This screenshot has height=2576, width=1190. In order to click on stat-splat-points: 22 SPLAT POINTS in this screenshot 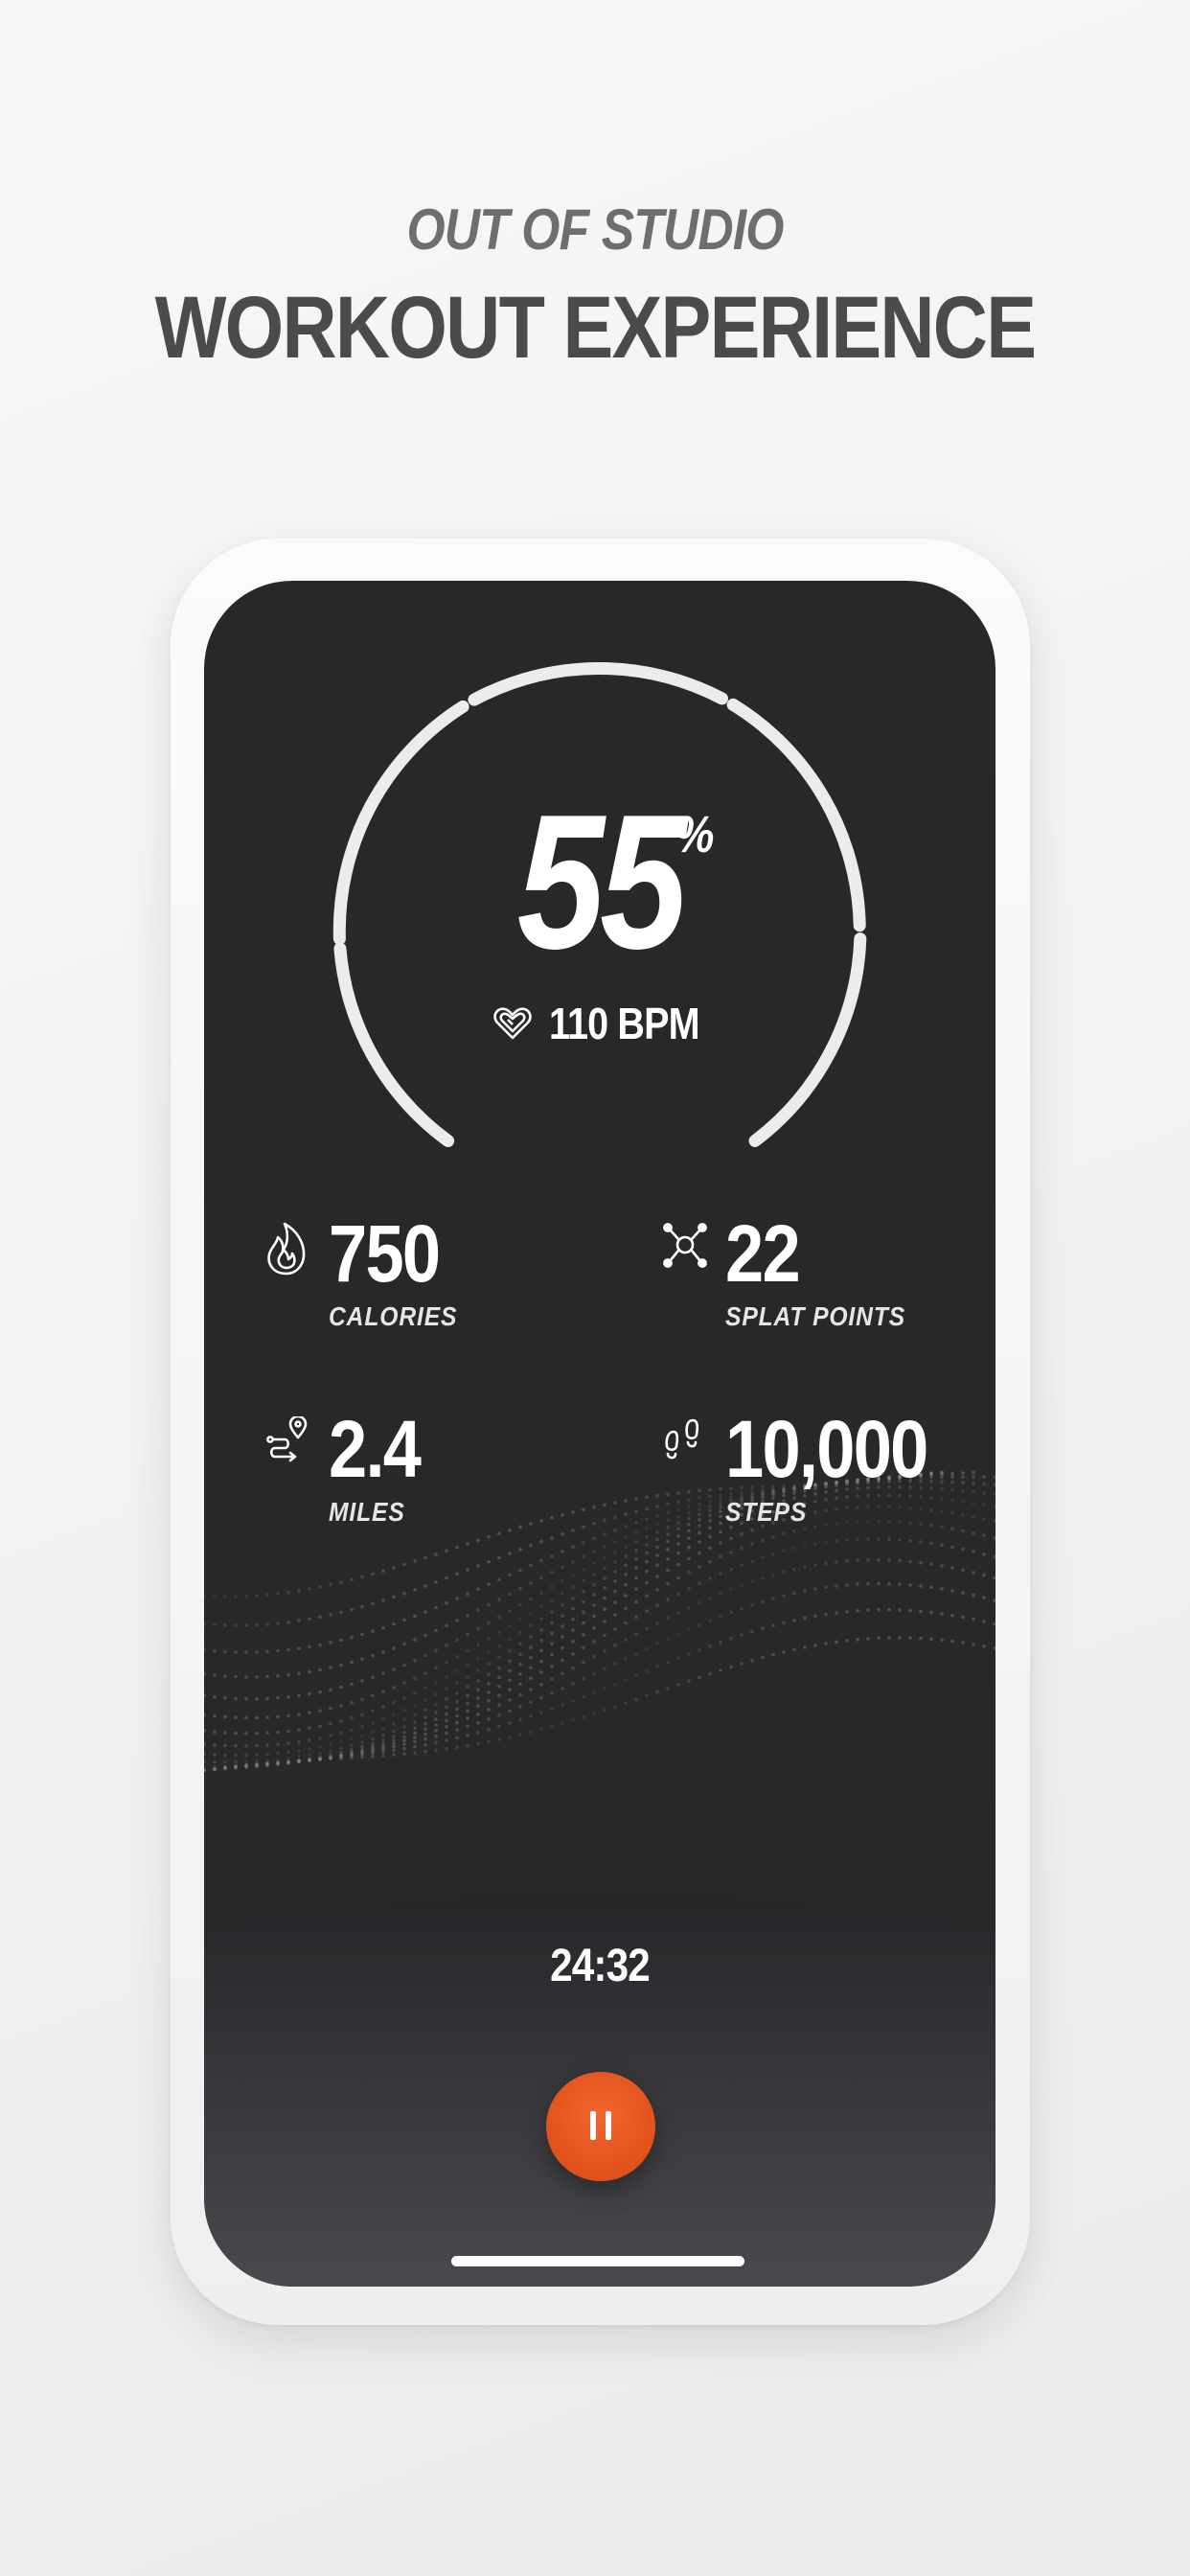, I will do `click(825, 1280)`.